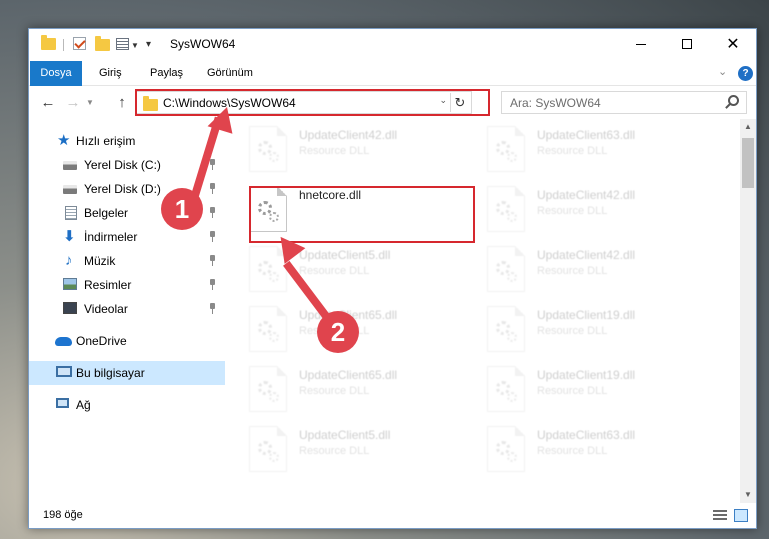  I want to click on music-icon: ♪, so click(69, 260).